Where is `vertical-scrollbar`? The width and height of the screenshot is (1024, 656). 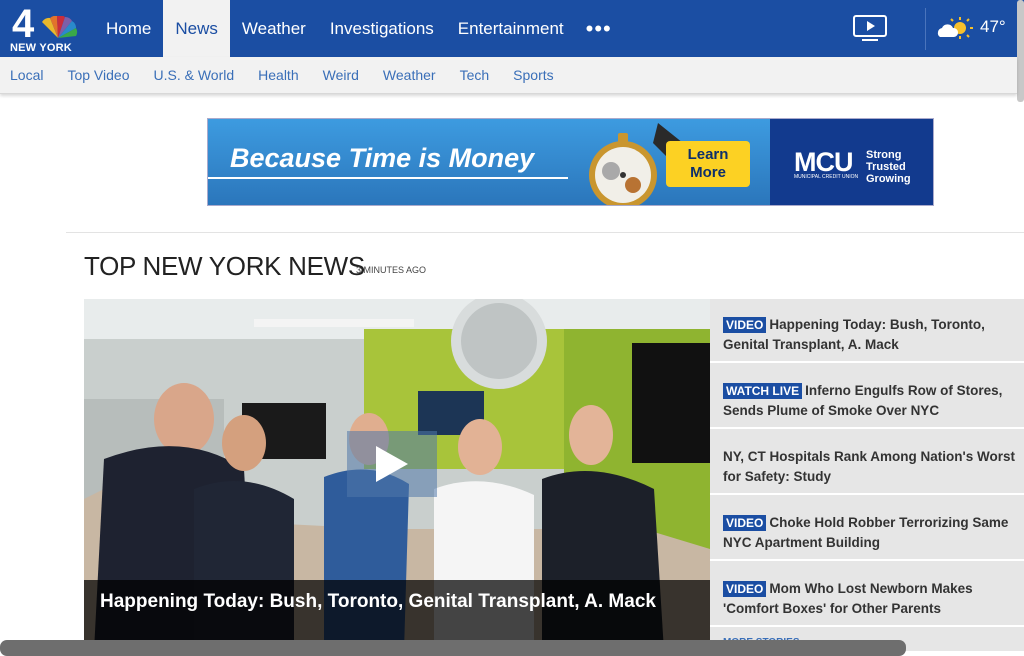 vertical-scrollbar is located at coordinates (1020, 51).